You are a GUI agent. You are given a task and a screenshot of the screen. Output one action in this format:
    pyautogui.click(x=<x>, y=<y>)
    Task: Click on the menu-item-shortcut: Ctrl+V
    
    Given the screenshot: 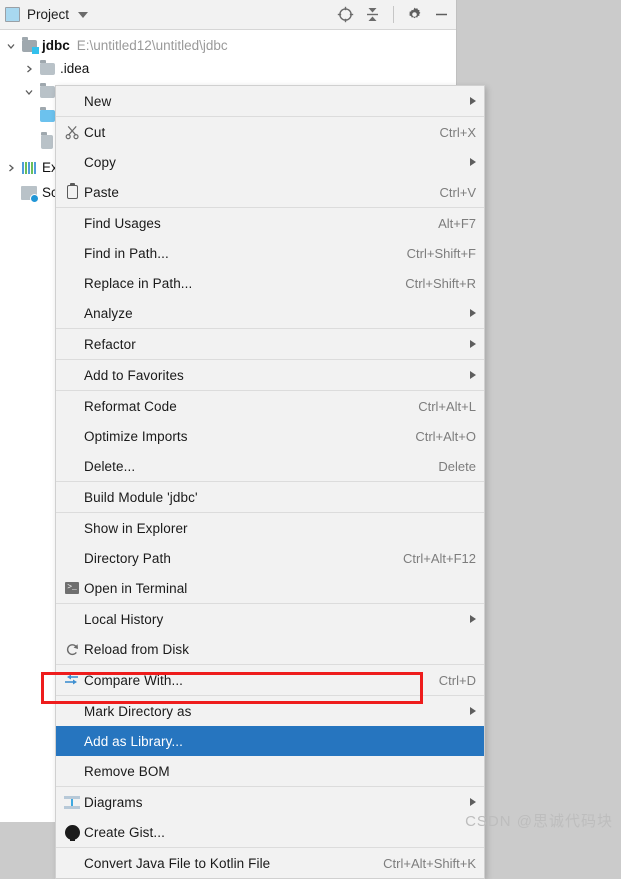 What is the action you would take?
    pyautogui.click(x=457, y=192)
    